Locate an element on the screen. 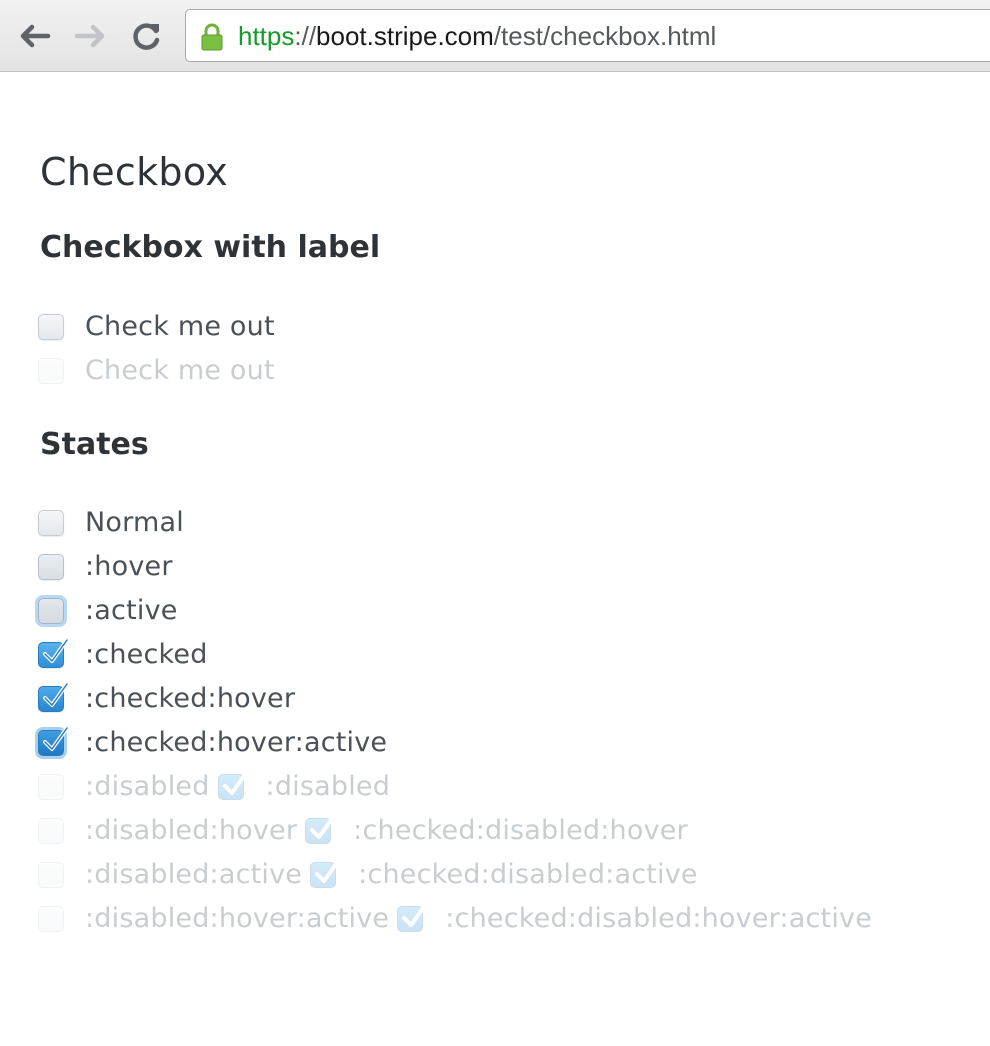  arrow-left-icon is located at coordinates (34, 36).